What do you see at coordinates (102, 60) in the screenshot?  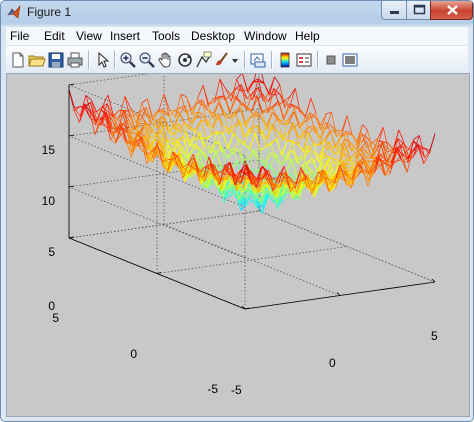 I see `edit-plot-arrow-icon` at bounding box center [102, 60].